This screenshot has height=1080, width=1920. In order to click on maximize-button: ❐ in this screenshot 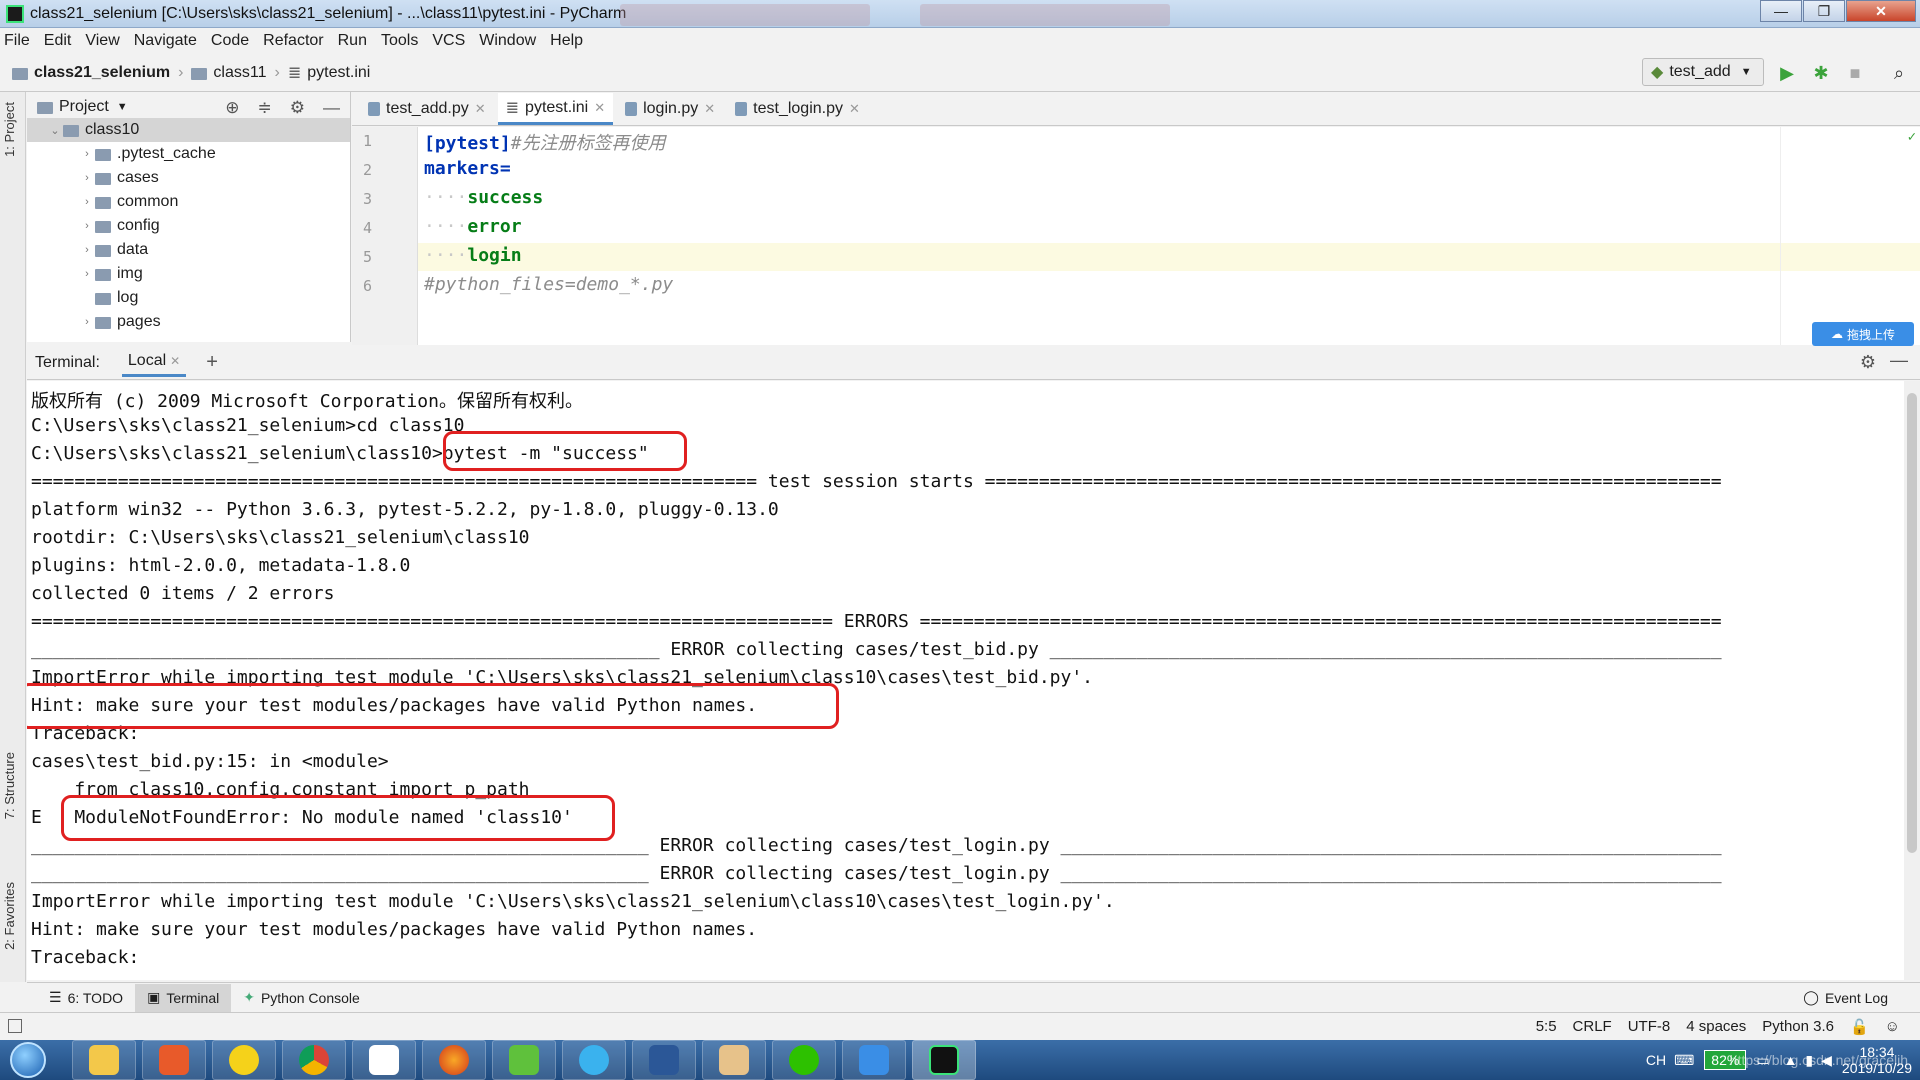, I will do `click(1824, 11)`.